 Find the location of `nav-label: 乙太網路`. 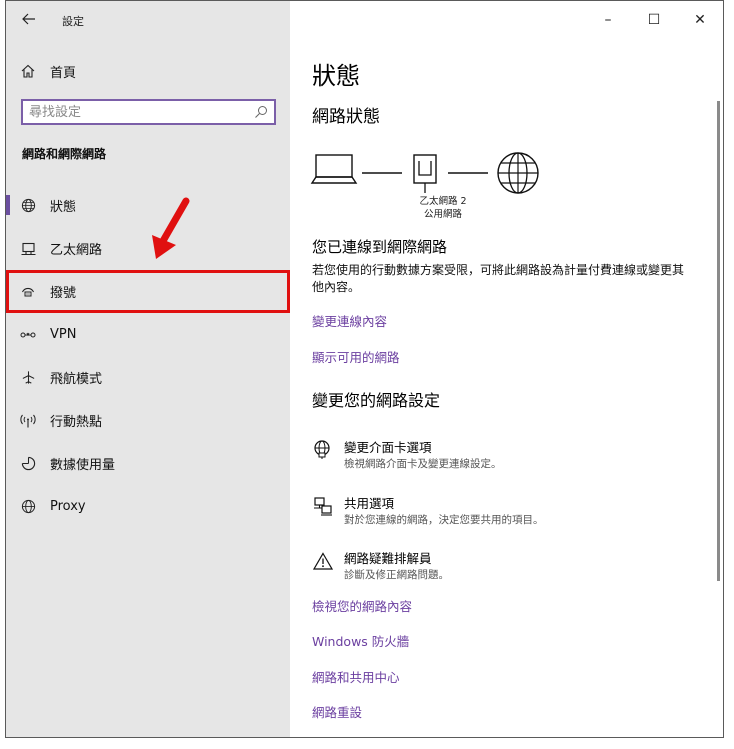

nav-label: 乙太網路 is located at coordinates (76, 250).